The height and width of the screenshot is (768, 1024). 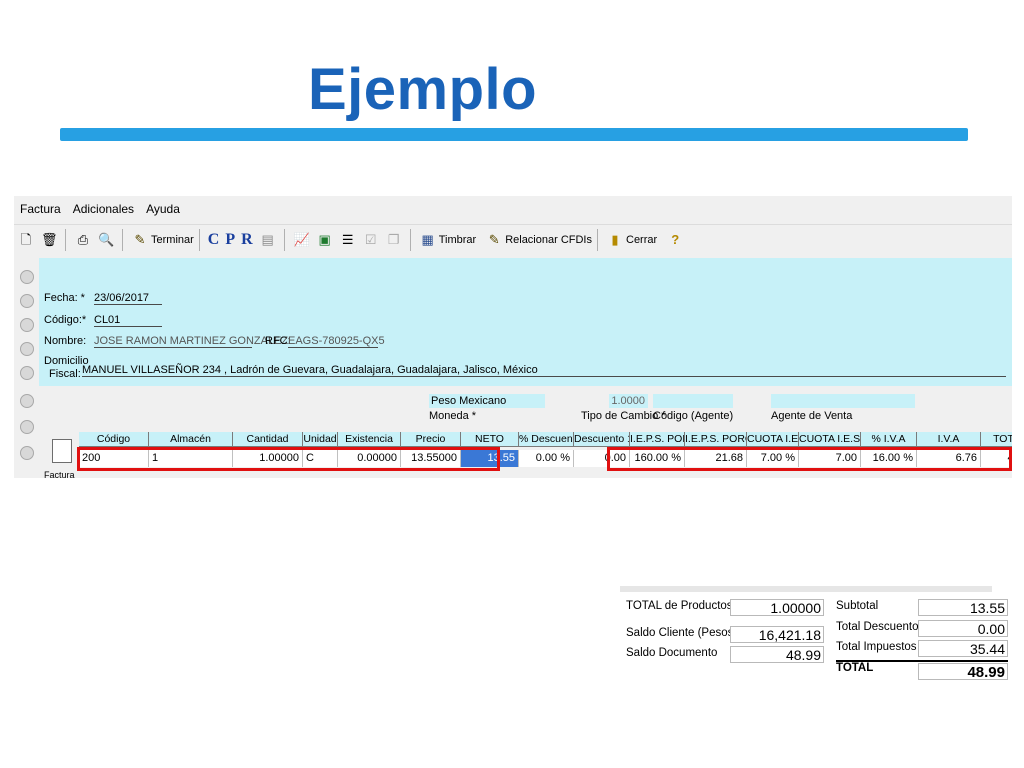 I want to click on print-button: ⎙, so click(x=84, y=240).